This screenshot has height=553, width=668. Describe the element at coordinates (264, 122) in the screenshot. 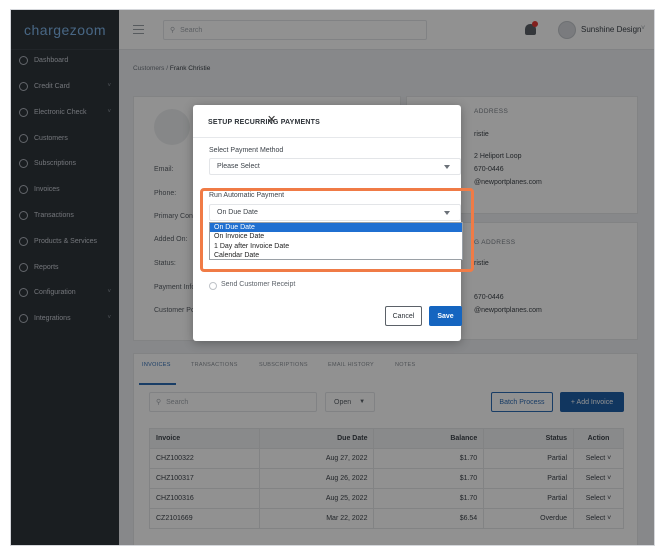

I see `modal-title: SETUP RECURRING PAYMENTS` at that location.